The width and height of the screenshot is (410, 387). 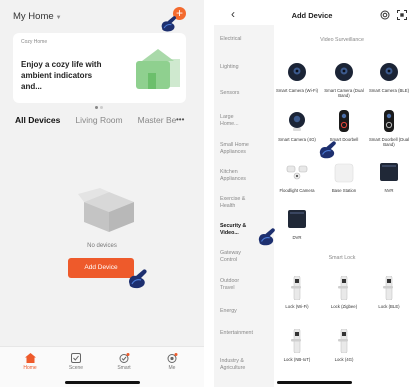 I want to click on more-icon: •••, so click(x=180, y=119).